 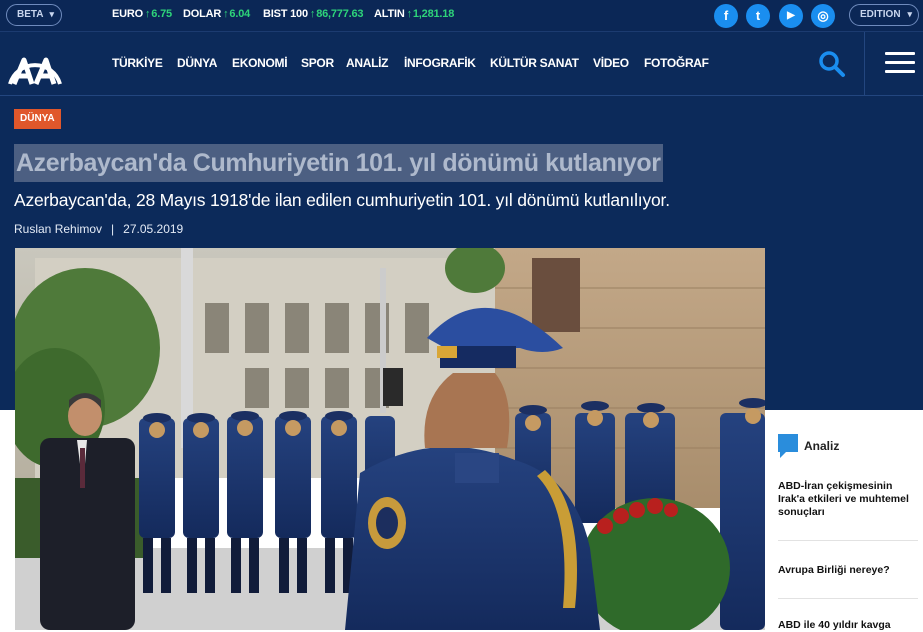 What do you see at coordinates (848, 625) in the screenshot?
I see `sidebar-article-link: ABD ile 40 yıldır kavga` at bounding box center [848, 625].